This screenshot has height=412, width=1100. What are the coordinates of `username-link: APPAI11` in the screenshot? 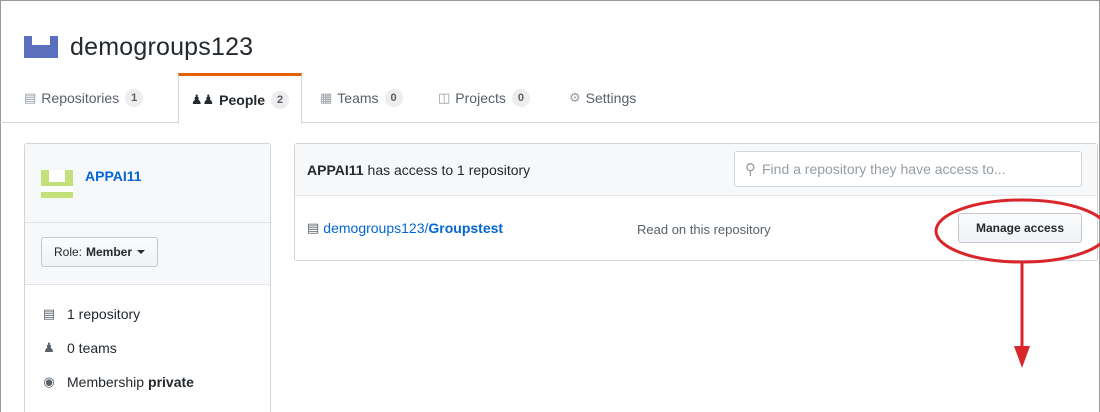 It's located at (113, 176).